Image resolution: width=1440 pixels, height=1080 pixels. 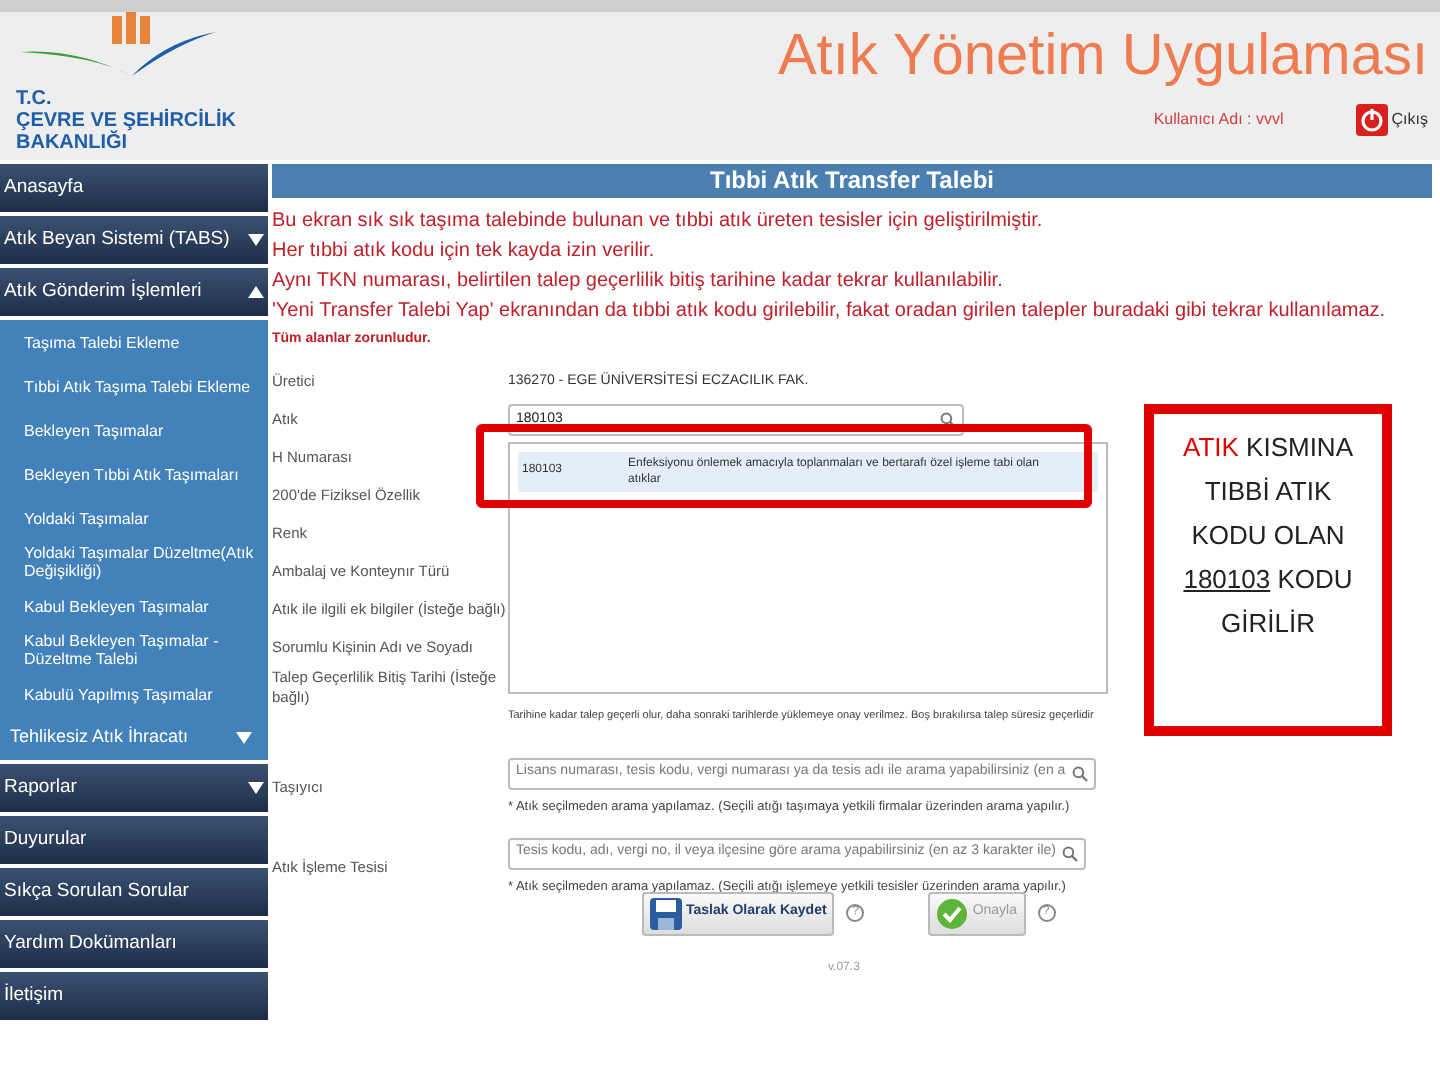 What do you see at coordinates (658, 222) in the screenshot?
I see `info-note: Bu ekran sık sık taşıma talebinde bulunan ve tıbbi atık üreten tesisler için geliştirilmiştir.` at bounding box center [658, 222].